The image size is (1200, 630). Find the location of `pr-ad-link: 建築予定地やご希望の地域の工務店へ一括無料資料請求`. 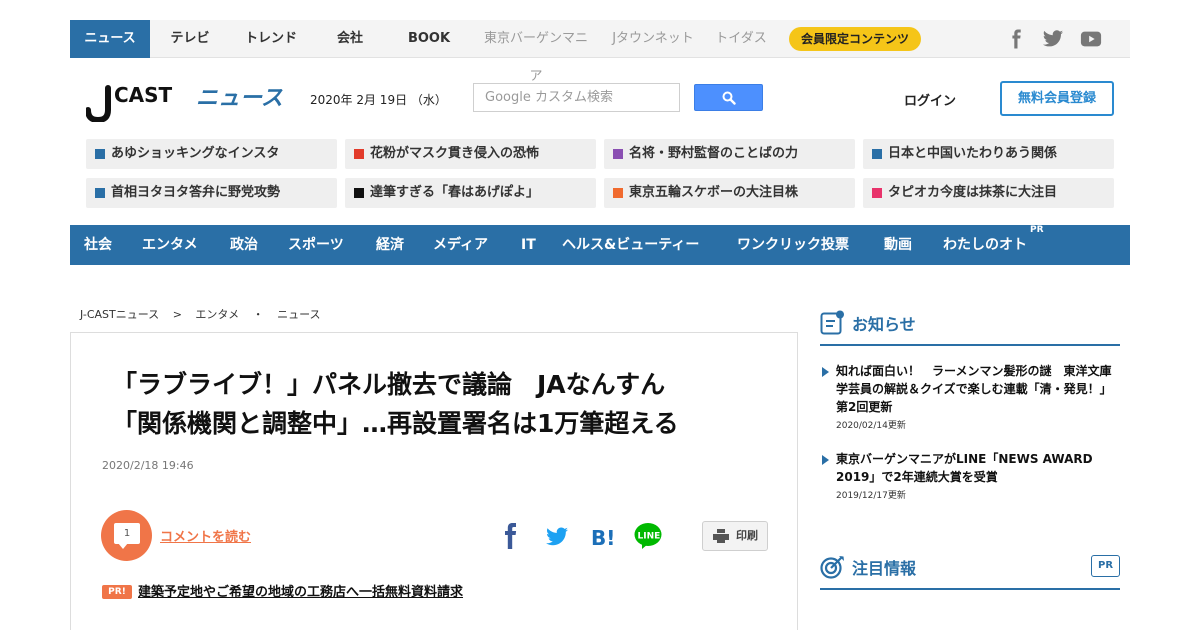

pr-ad-link: 建築予定地やご希望の地域の工務店へ一括無料資料請求 is located at coordinates (300, 590).